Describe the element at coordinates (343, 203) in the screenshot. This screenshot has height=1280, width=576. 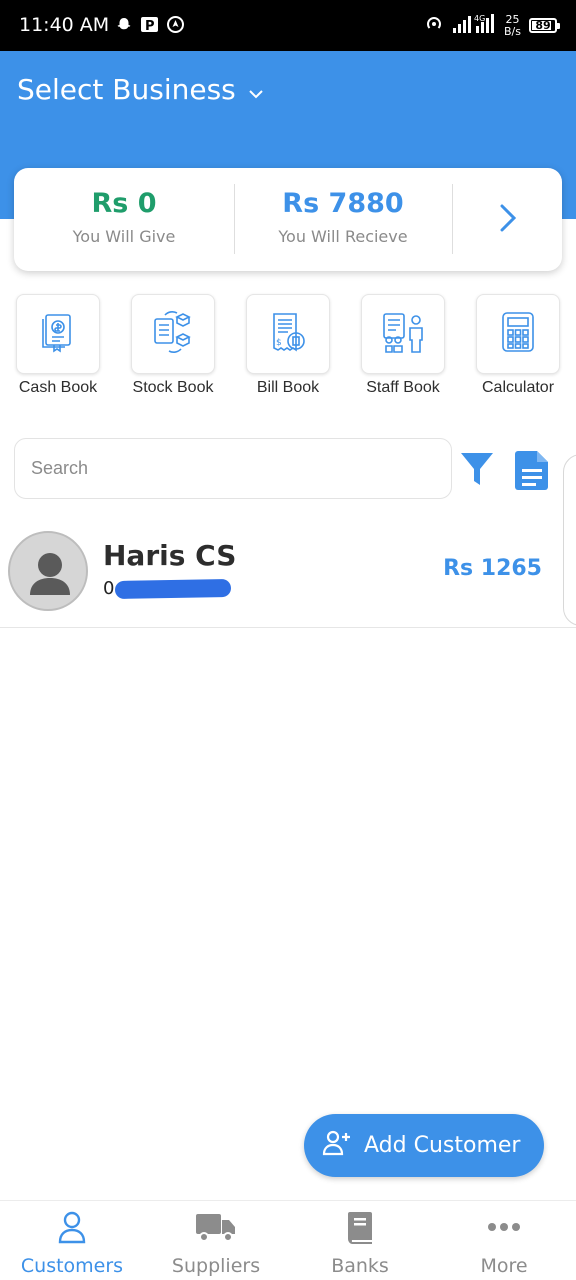
I see `receive-amount: Rs 7880` at that location.